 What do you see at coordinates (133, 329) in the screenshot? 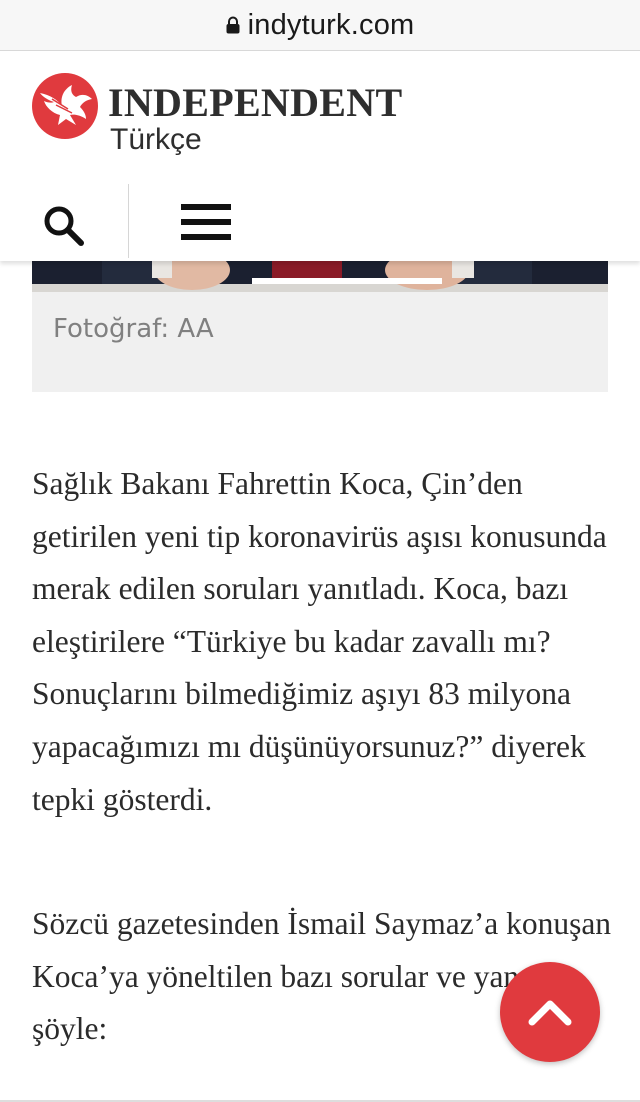
I see `photo-caption: Fotoğraf: AA` at bounding box center [133, 329].